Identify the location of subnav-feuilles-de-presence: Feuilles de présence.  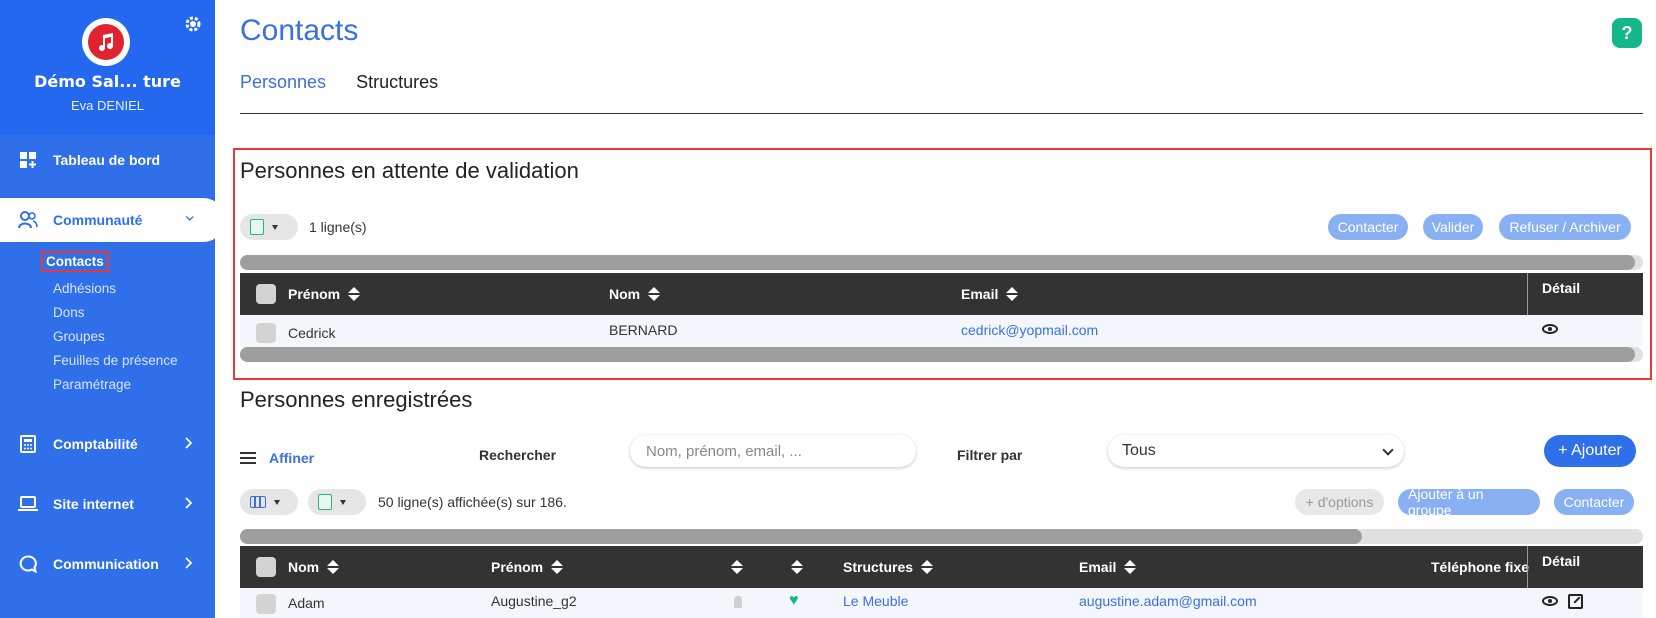
(115, 360).